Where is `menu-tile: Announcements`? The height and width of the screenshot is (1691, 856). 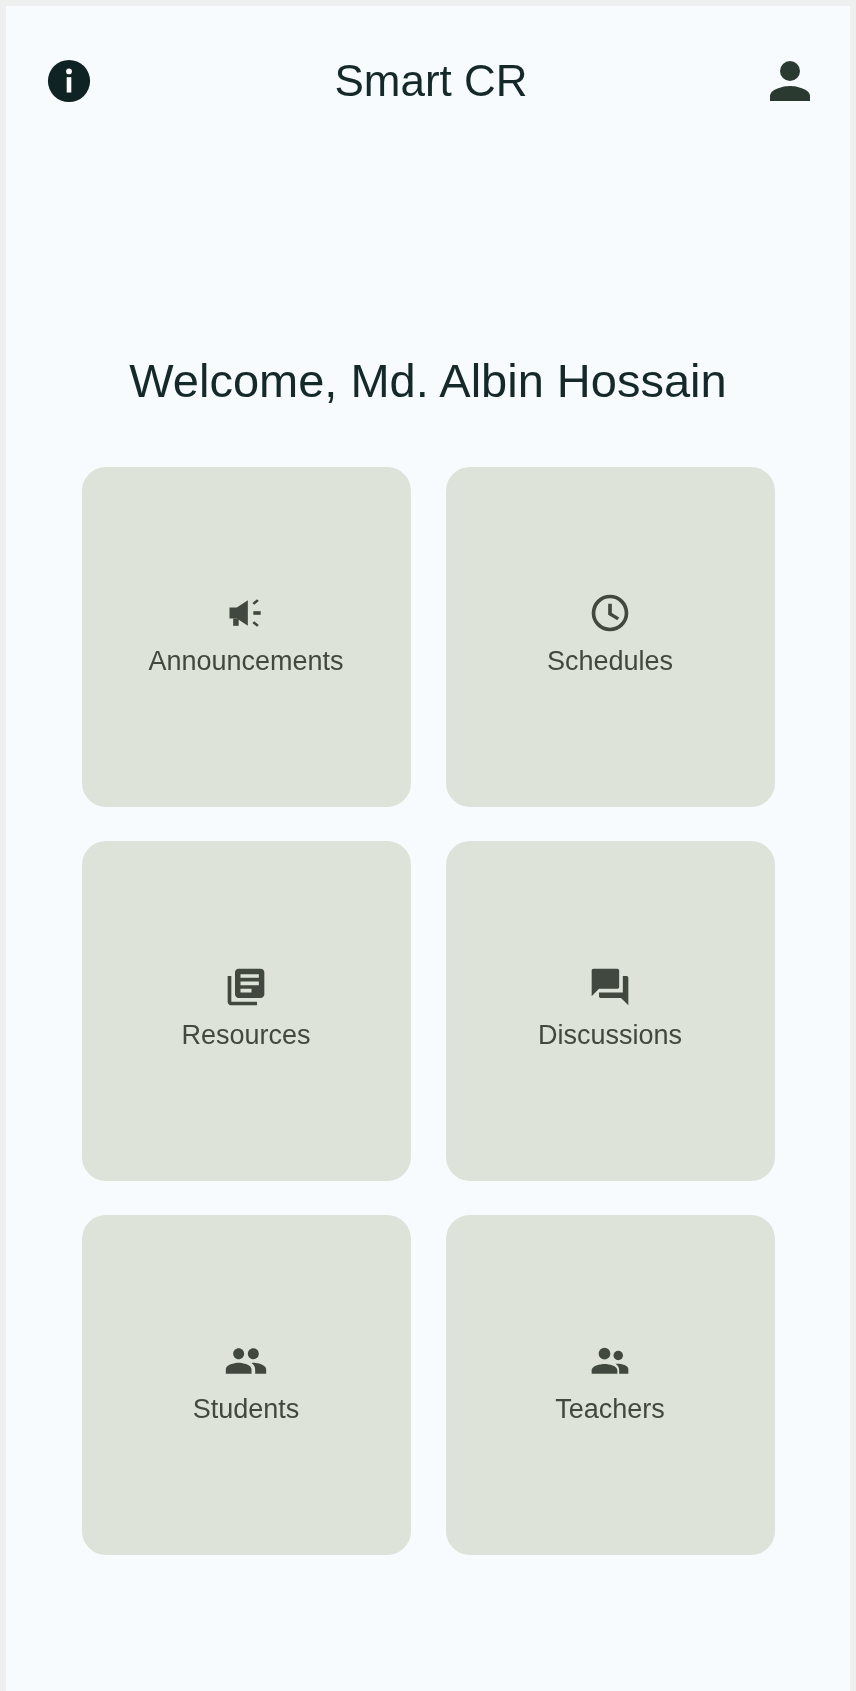
menu-tile: Announcements is located at coordinates (246, 636).